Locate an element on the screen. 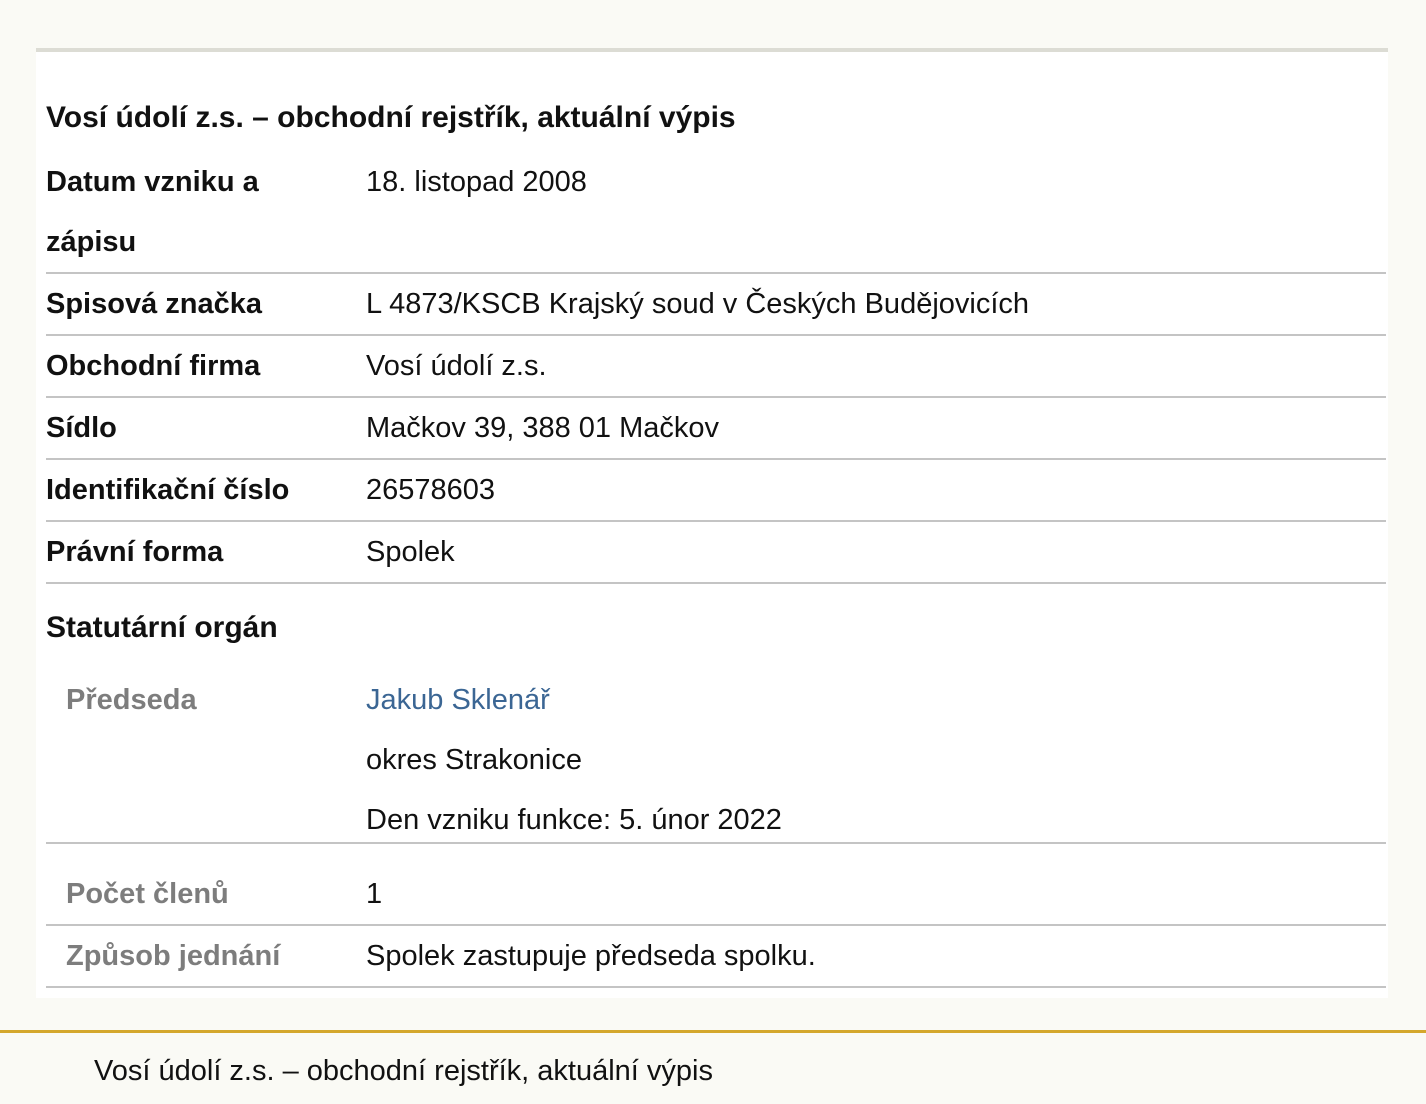  section-title-statutarni-organ: Statutární orgán is located at coordinates (162, 627).